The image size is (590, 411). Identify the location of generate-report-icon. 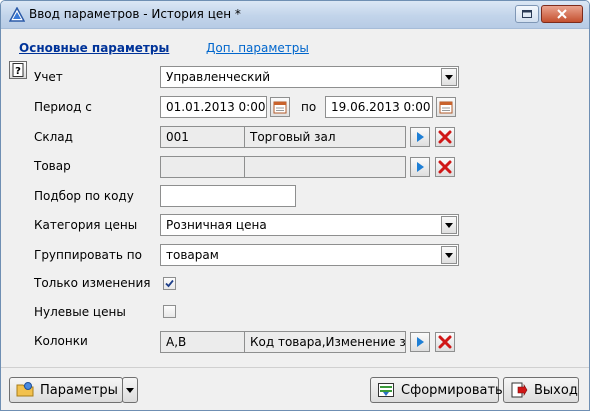
(386, 390).